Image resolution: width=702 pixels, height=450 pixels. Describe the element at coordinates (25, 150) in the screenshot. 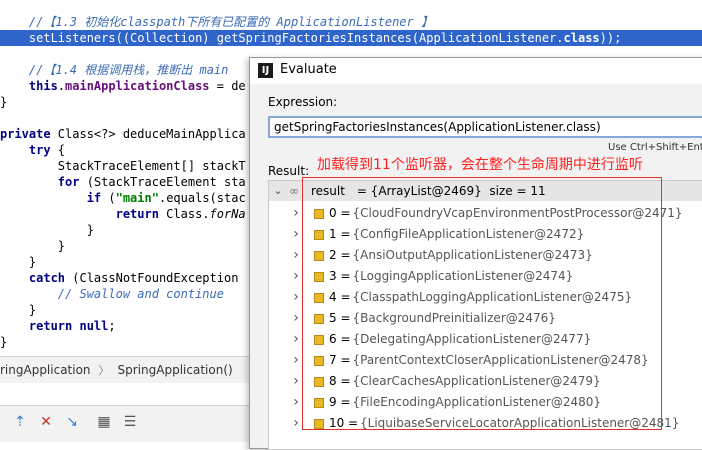

I see `code-token: try` at that location.